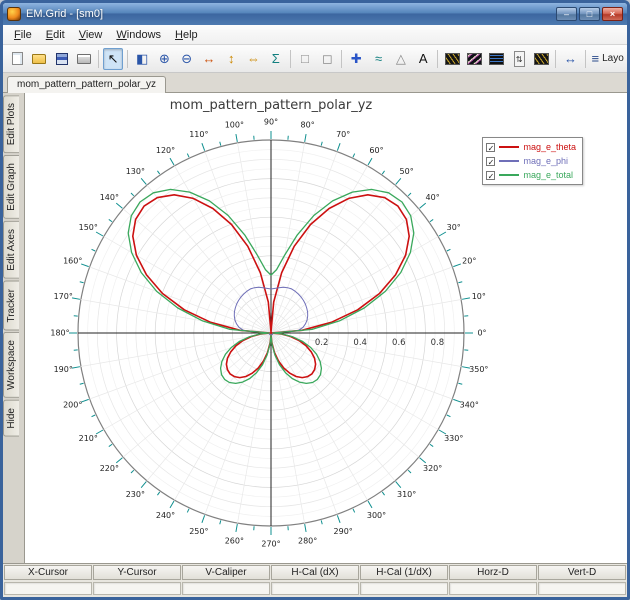  Describe the element at coordinates (570, 59) in the screenshot. I see `expand-horizontal-button: ↔` at that location.